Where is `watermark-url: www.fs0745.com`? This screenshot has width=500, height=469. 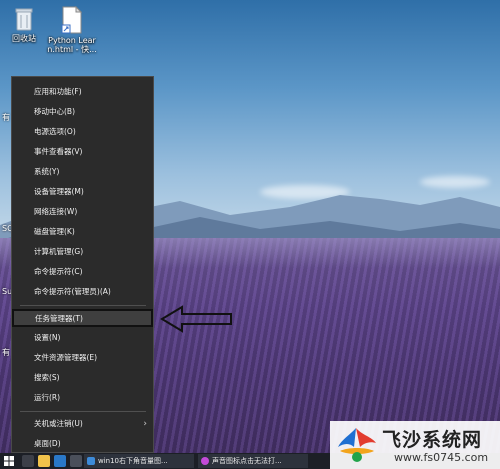
watermark-url: www.fs0745.com is located at coordinates (441, 457).